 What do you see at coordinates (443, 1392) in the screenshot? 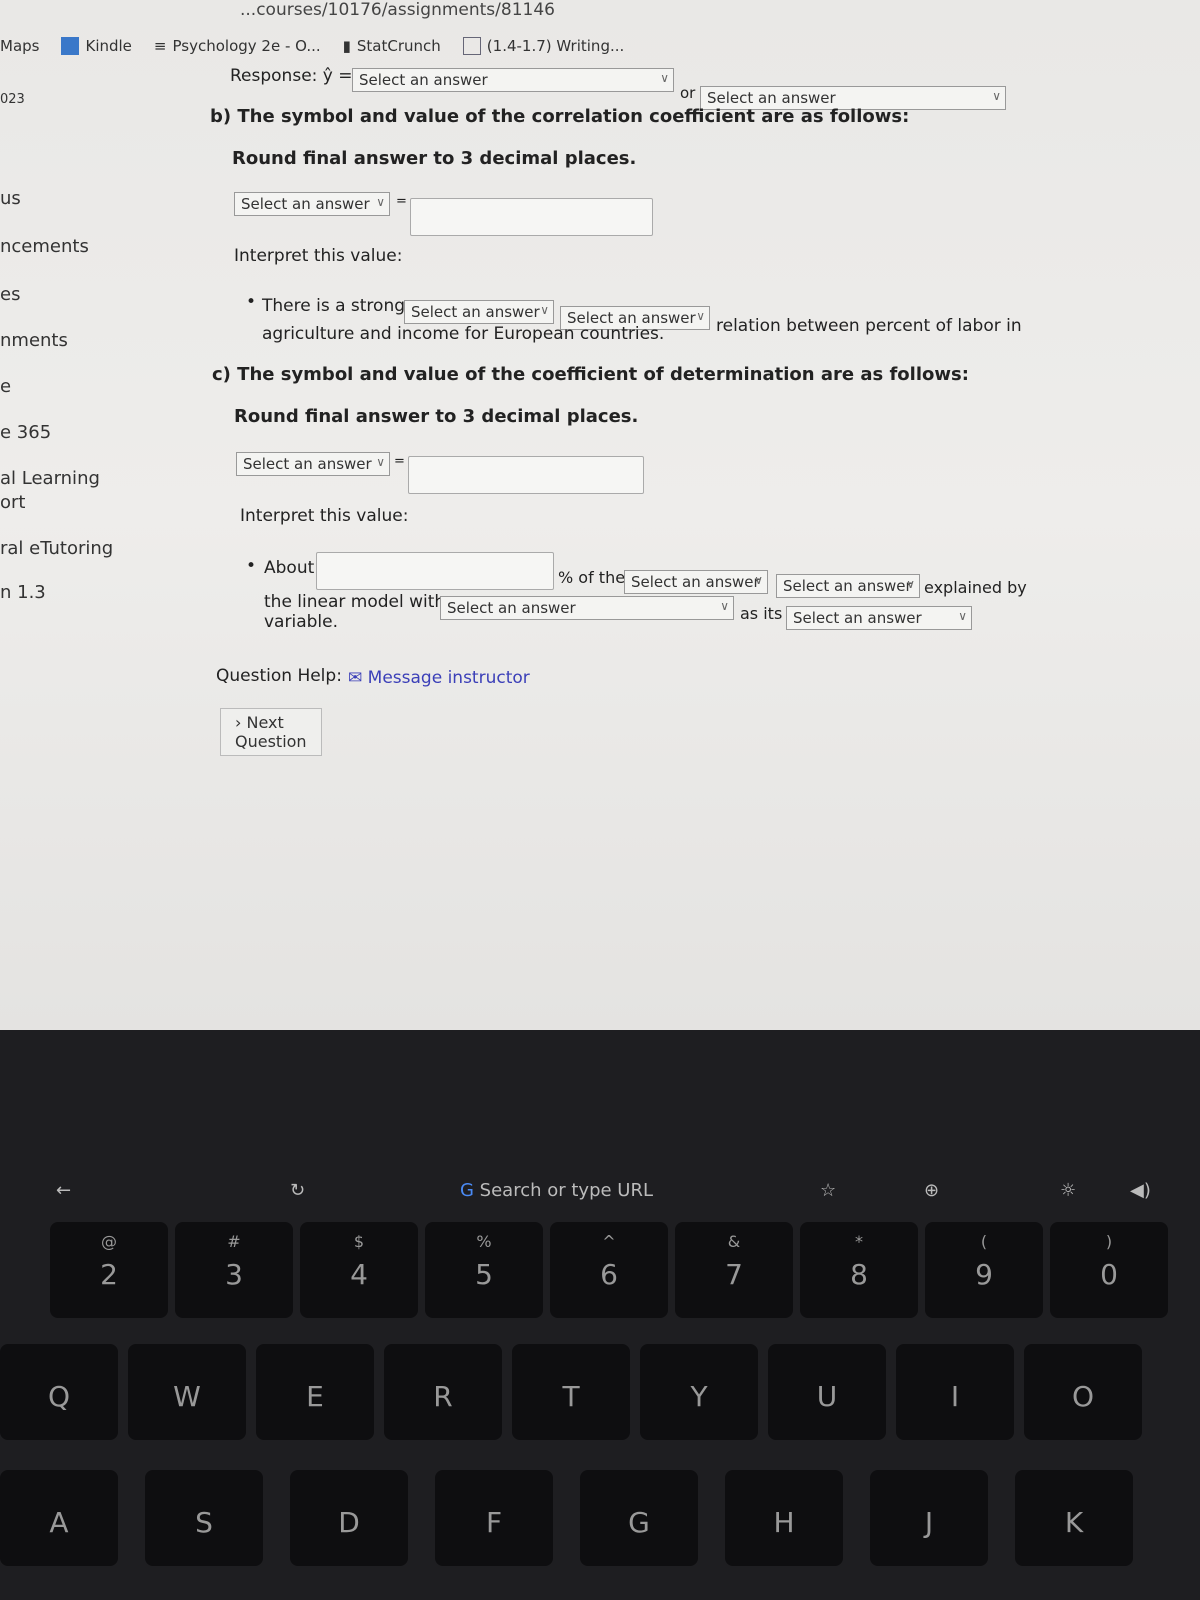
I see `key-r: R` at bounding box center [443, 1392].